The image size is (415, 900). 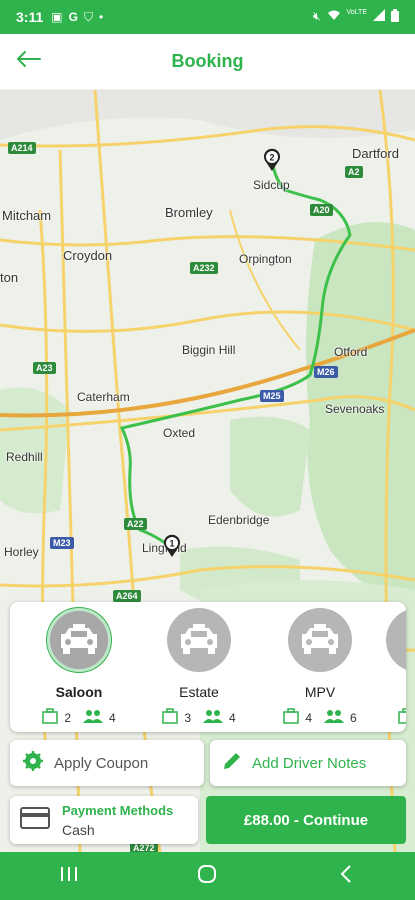 I want to click on vehicle-name: E, so click(x=396, y=692).